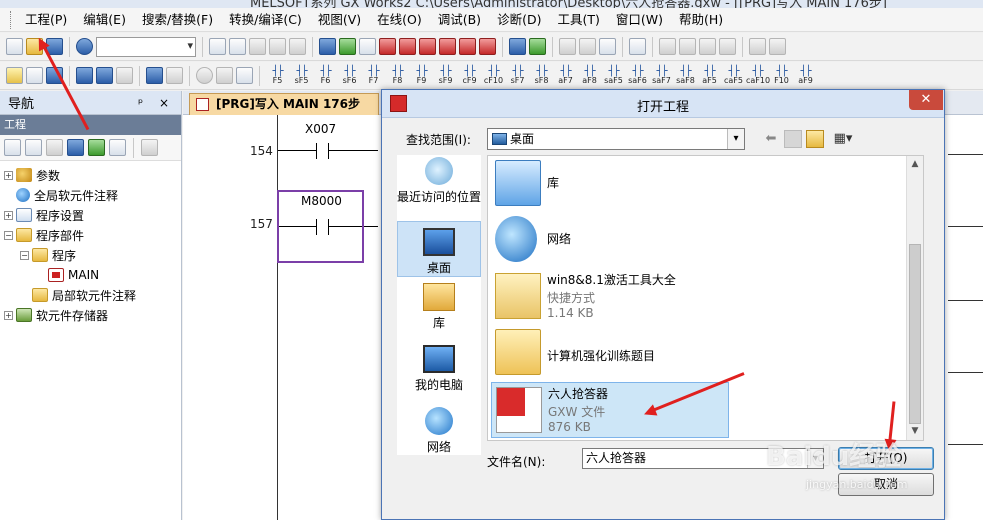  What do you see at coordinates (257, 46) in the screenshot?
I see `paste-icon` at bounding box center [257, 46].